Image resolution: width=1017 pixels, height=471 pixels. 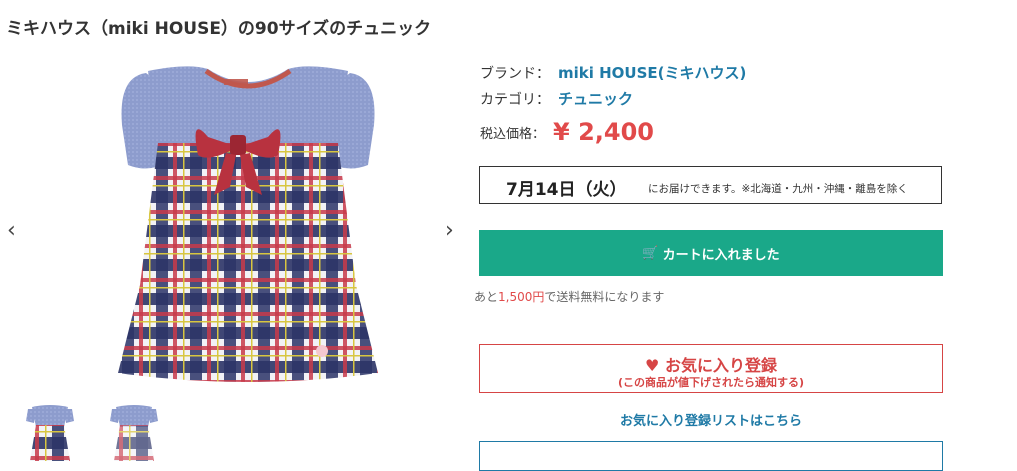 I want to click on price-row: 税込価格： ¥ 2,400, so click(x=567, y=132).